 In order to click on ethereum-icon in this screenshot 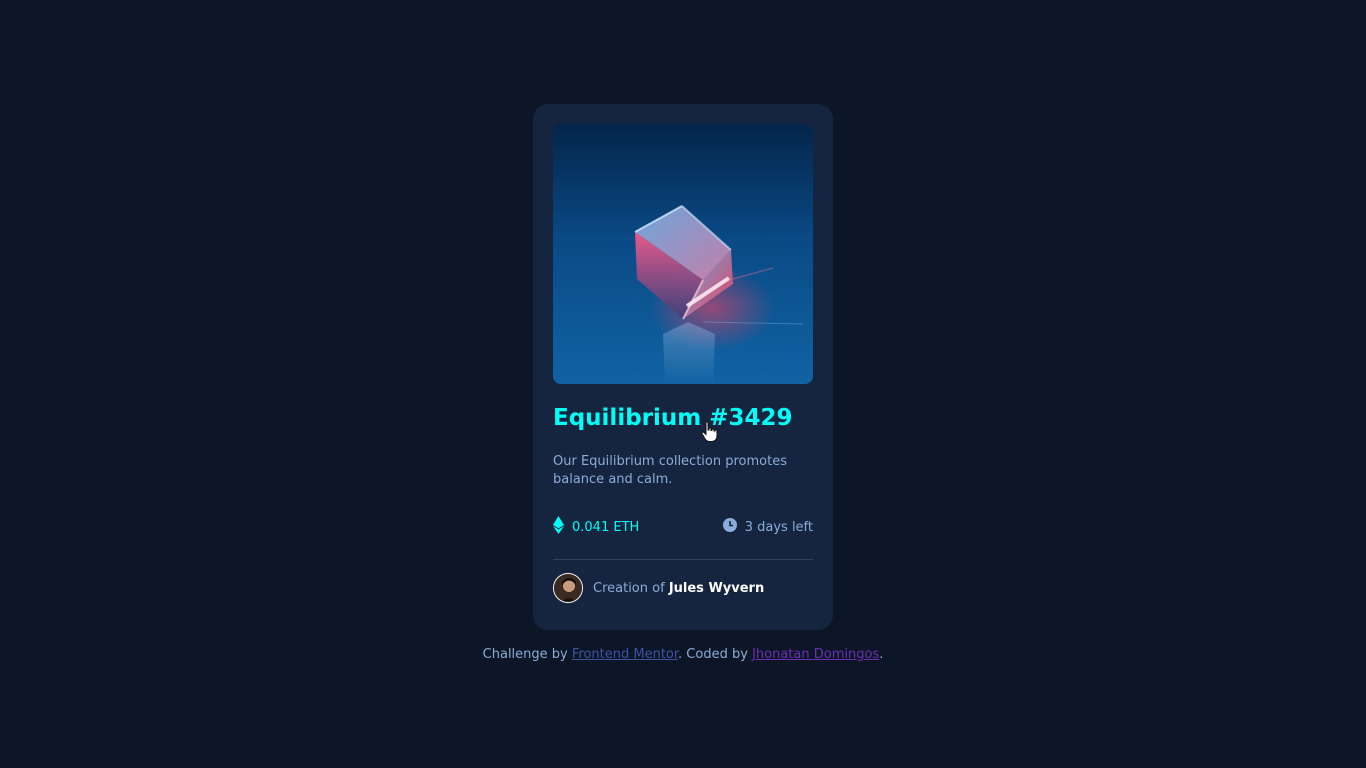, I will do `click(558, 527)`.